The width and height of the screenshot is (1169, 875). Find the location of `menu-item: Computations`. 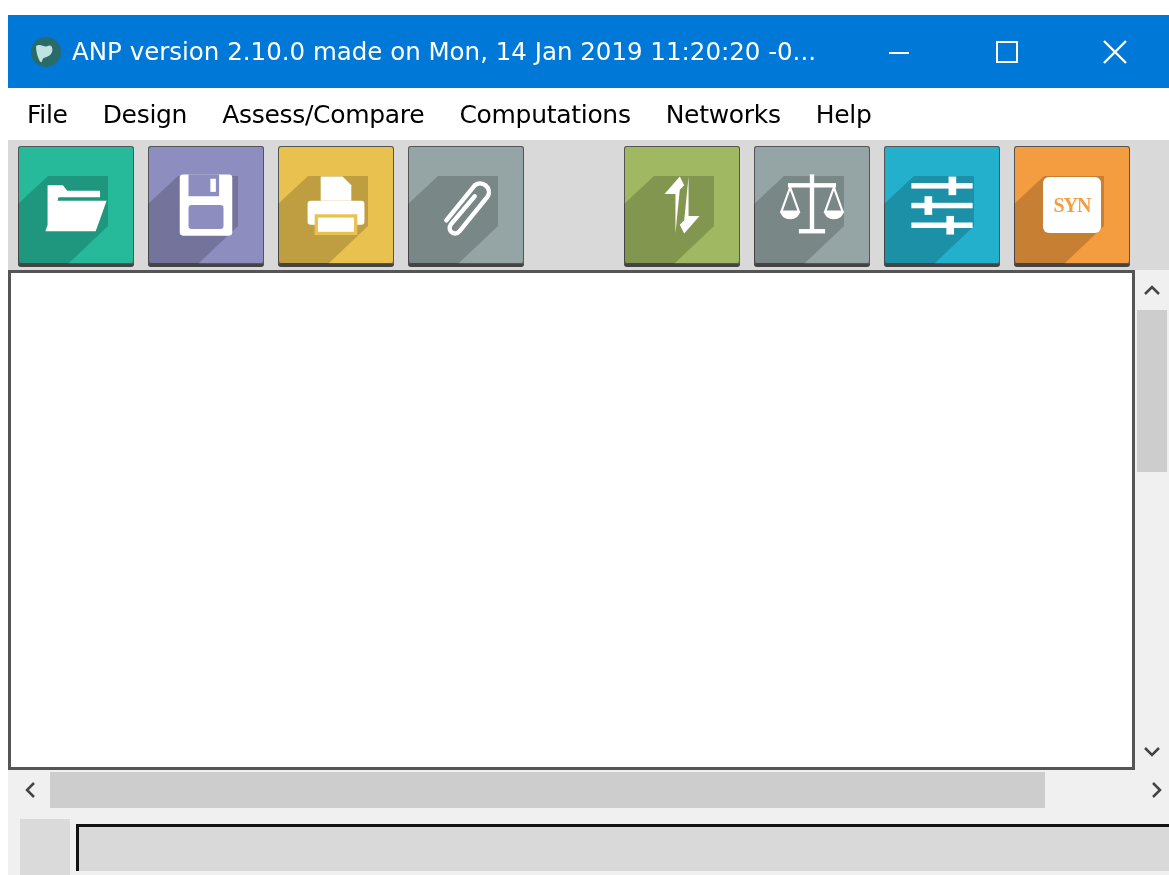

menu-item: Computations is located at coordinates (545, 114).